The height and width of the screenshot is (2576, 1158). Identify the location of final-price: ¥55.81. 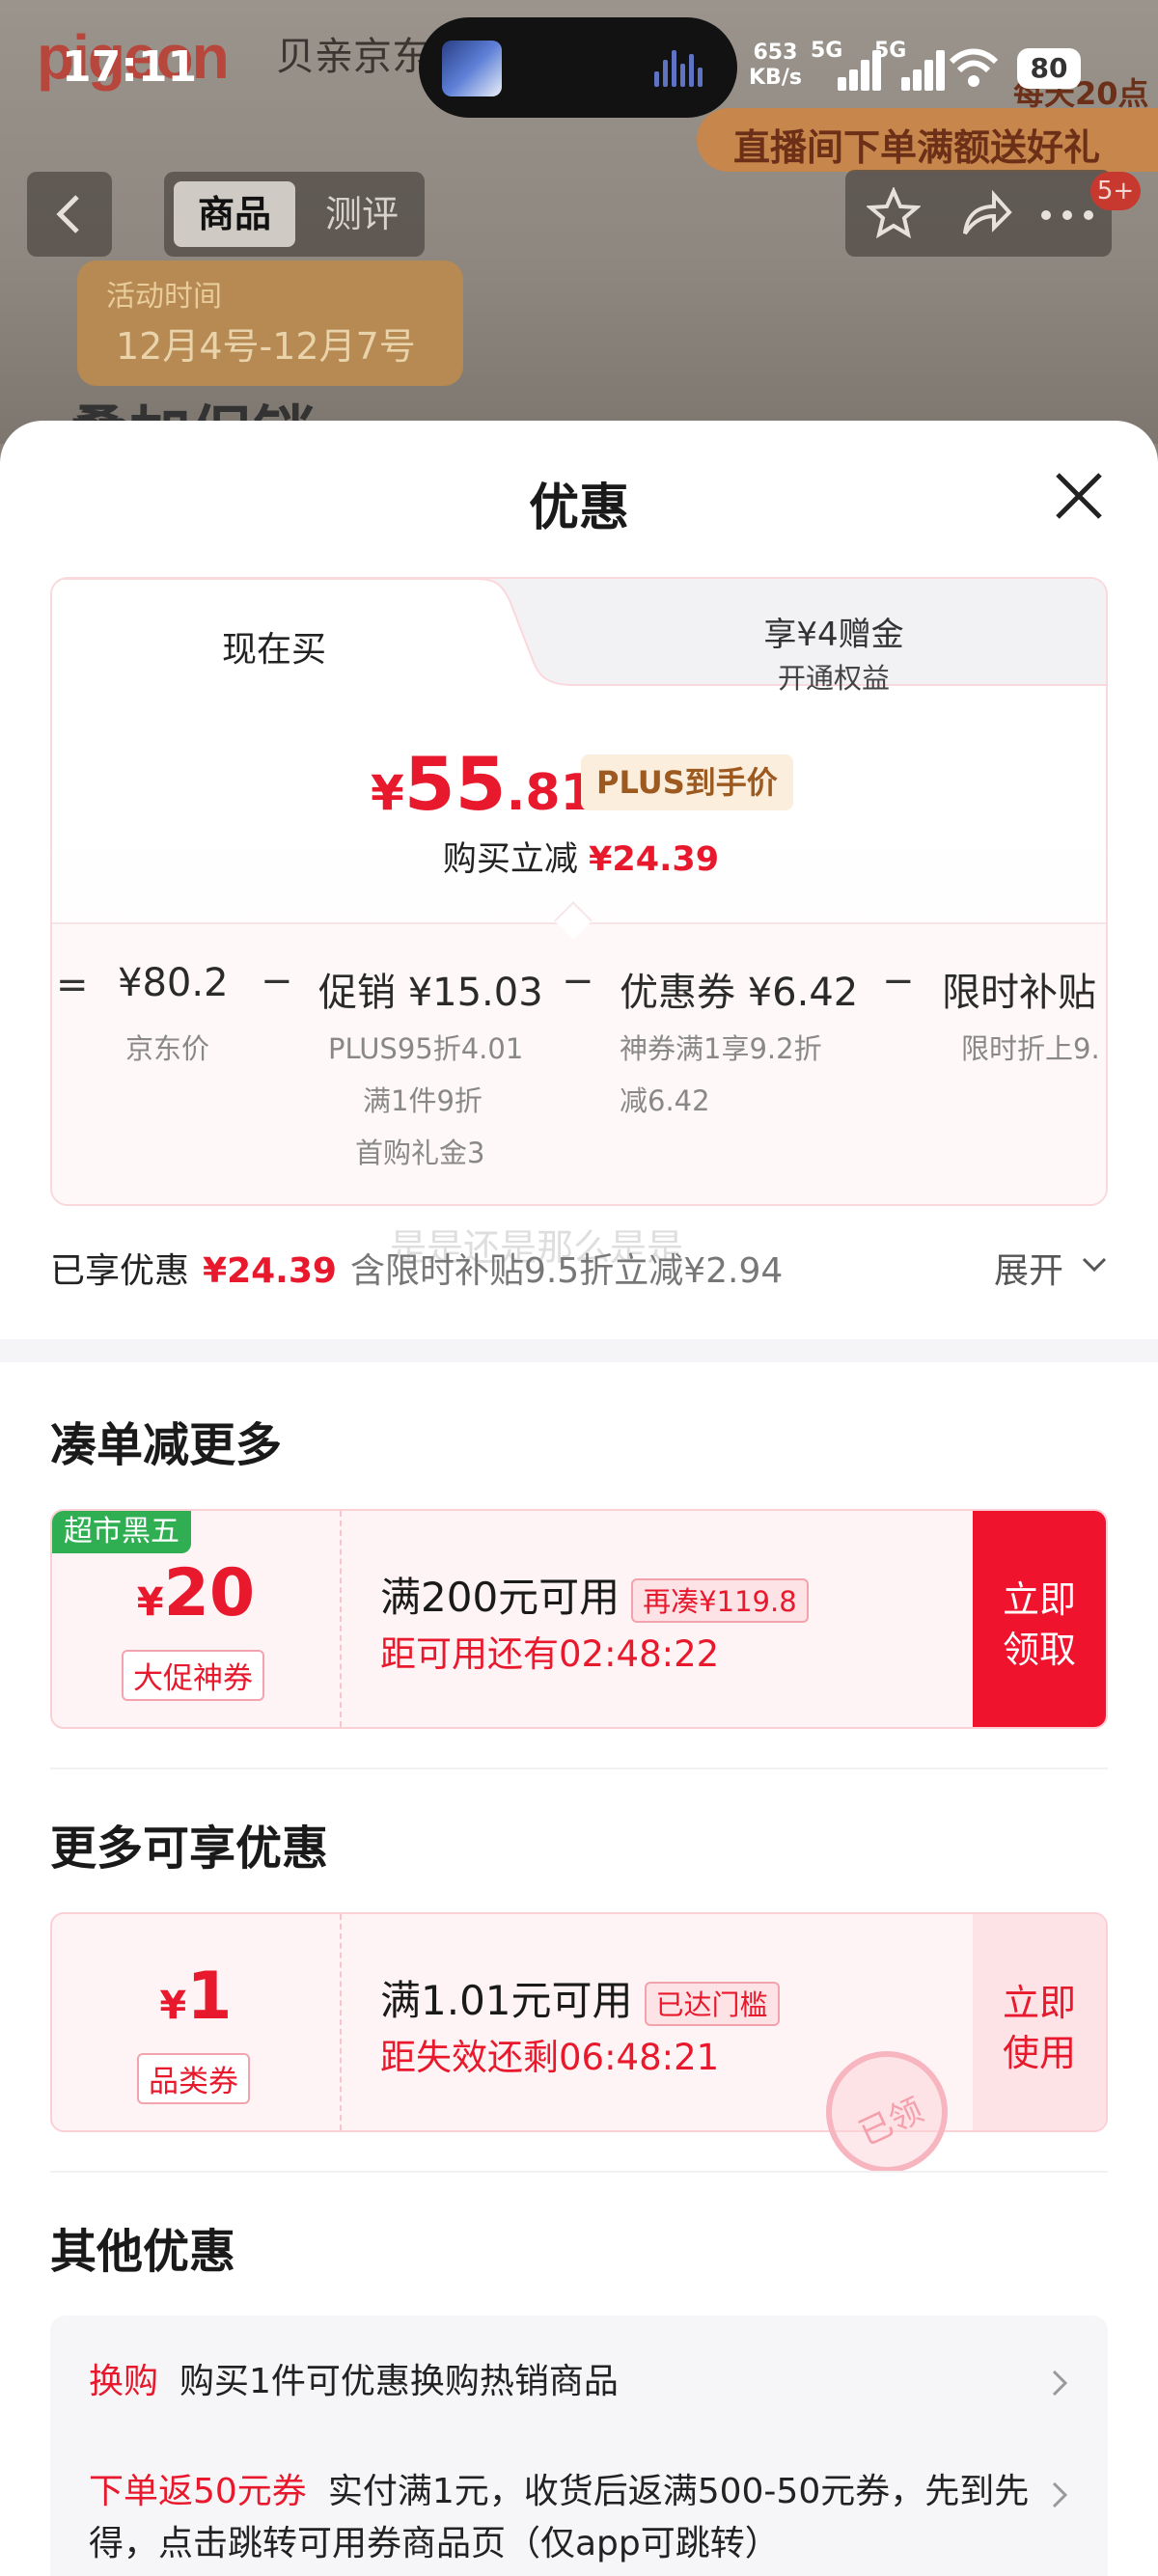
(483, 784).